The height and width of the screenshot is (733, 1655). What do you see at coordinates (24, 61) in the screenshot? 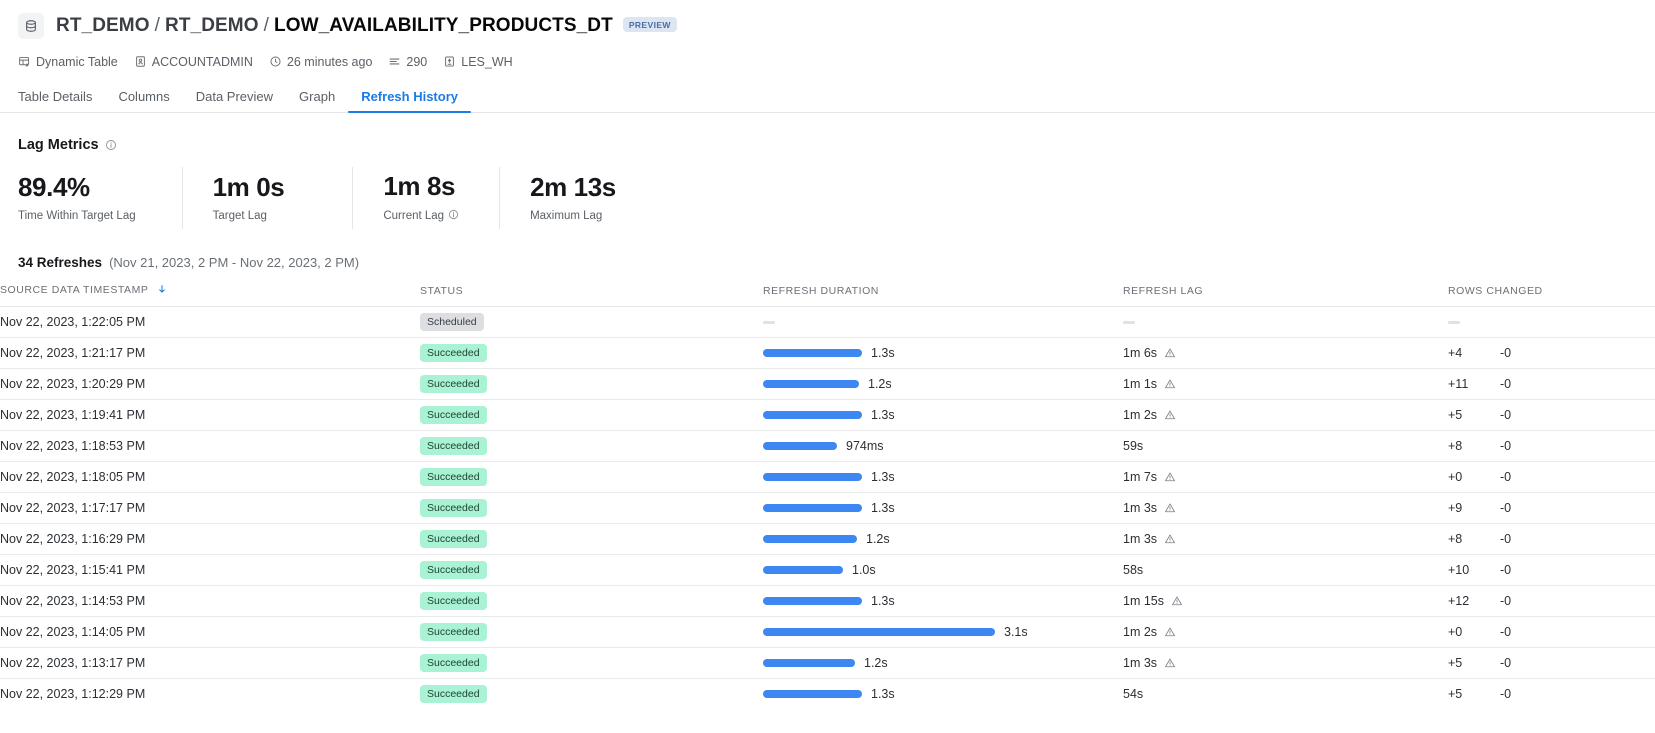
I see `dynamic-table-icon` at bounding box center [24, 61].